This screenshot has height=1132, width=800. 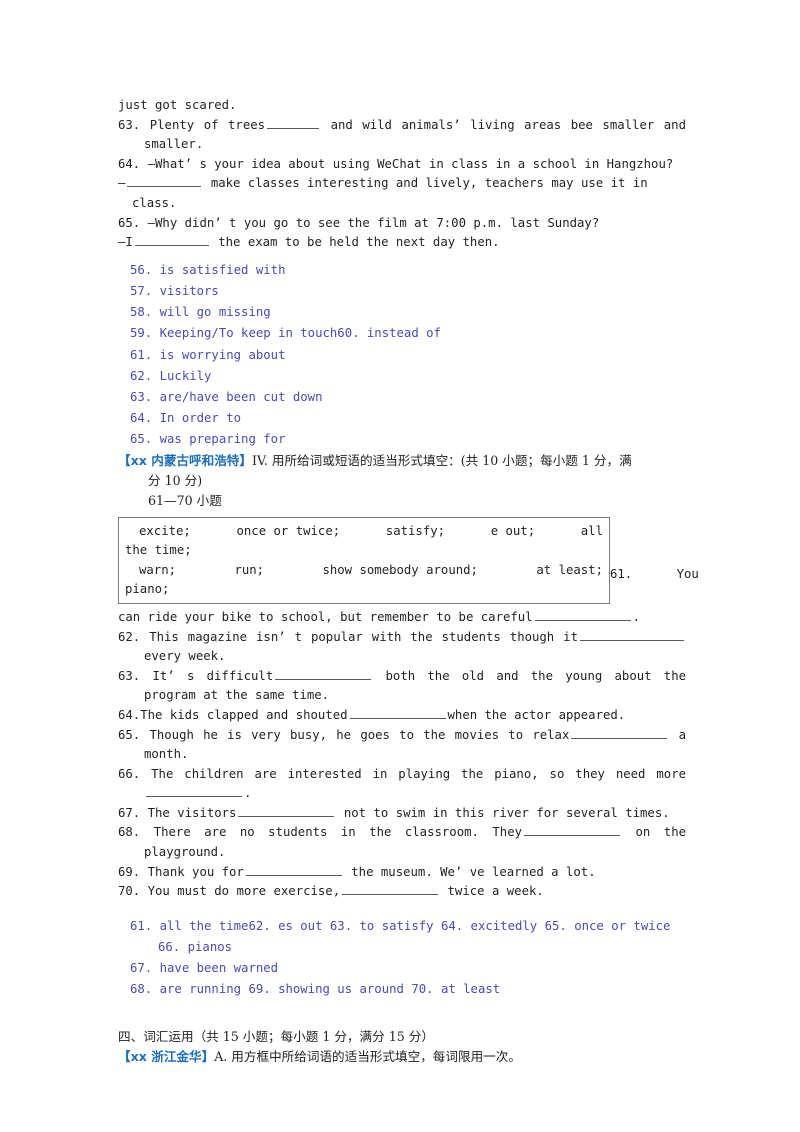 I want to click on jinhua-instruction: 【xx 浙江金华】A. 用方框中所给词语的适当形式填空，每词限用一次。, so click(x=402, y=1057).